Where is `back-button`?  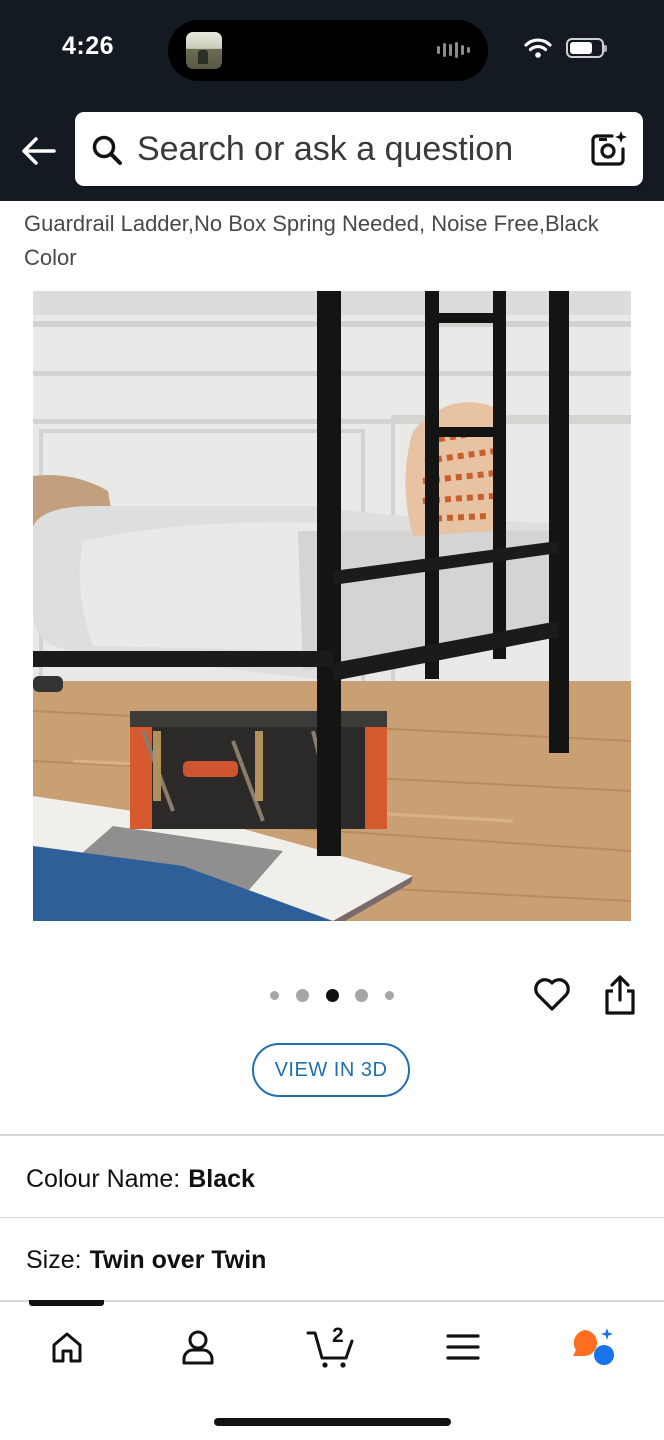
back-button is located at coordinates (38, 151).